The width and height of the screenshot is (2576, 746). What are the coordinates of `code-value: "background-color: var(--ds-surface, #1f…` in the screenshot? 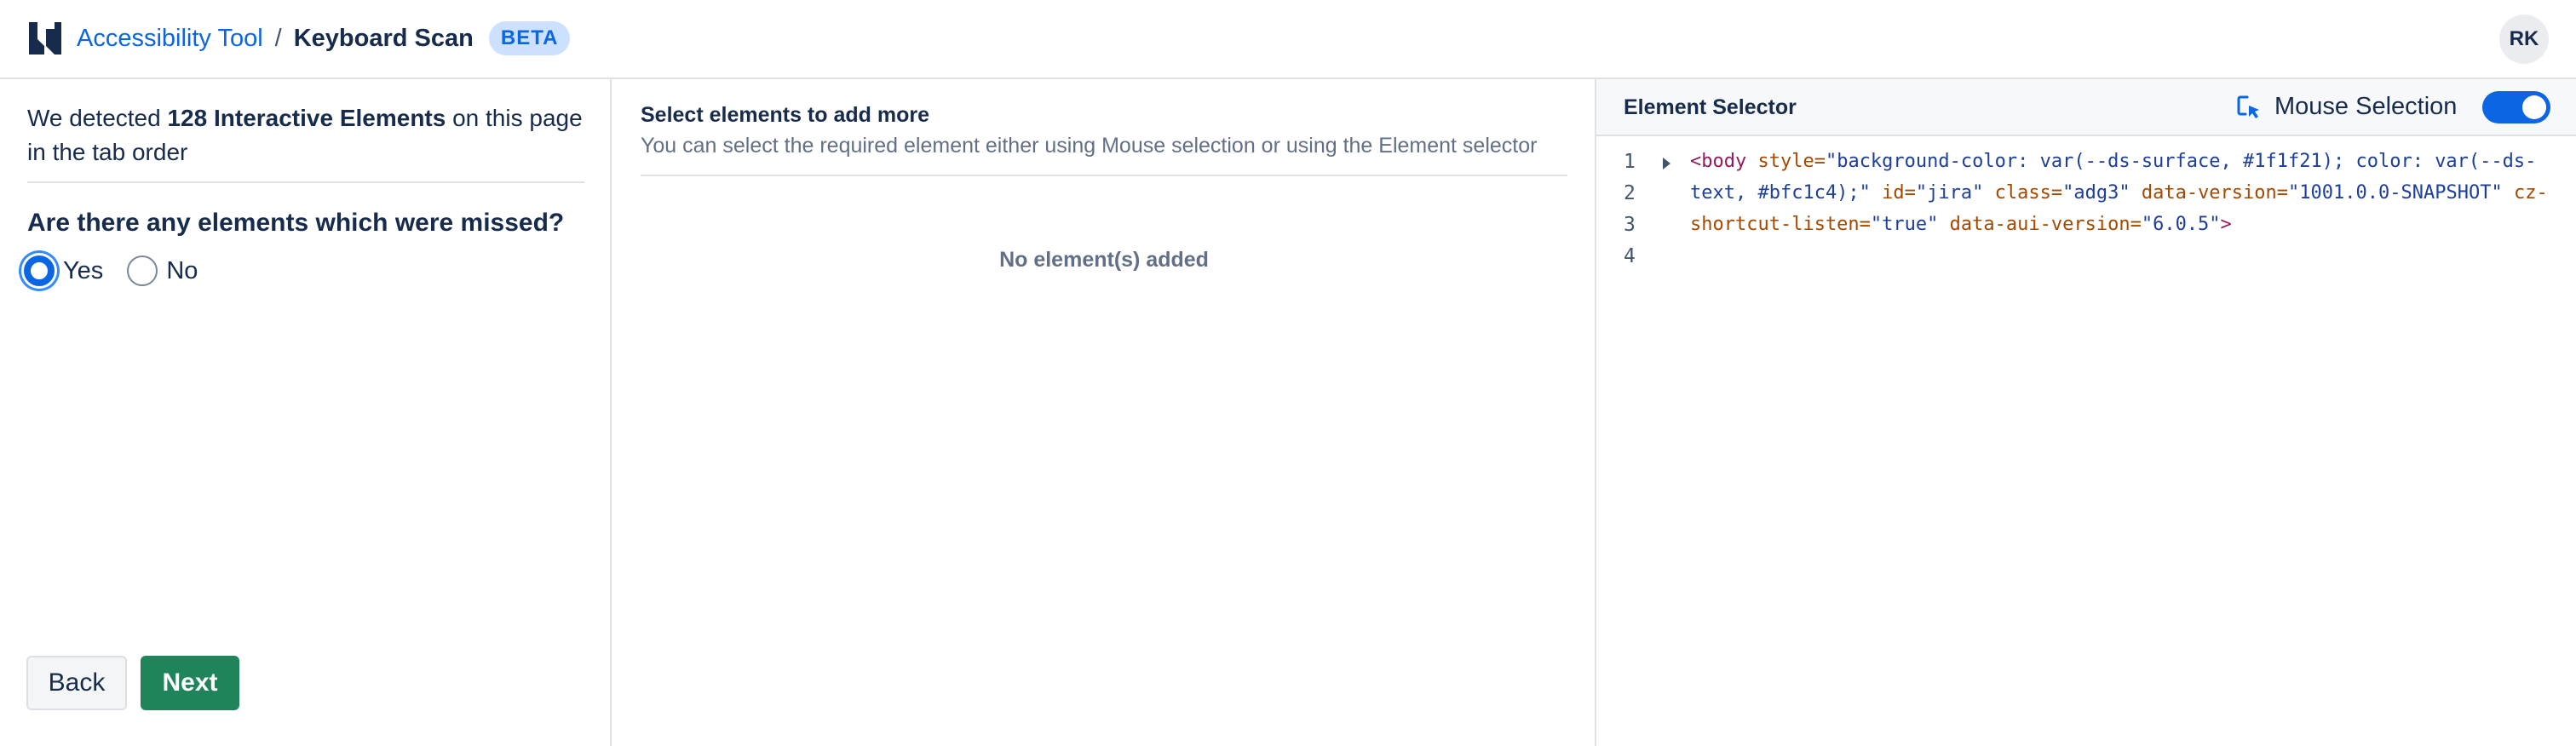 It's located at (2181, 161).